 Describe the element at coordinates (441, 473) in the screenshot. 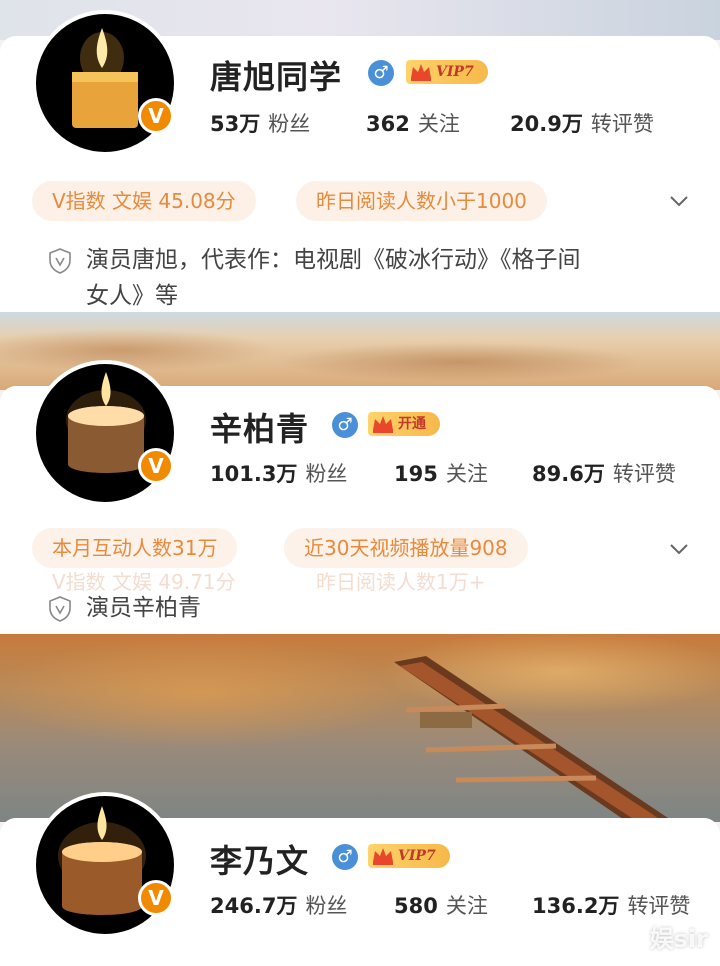

I see `follow-stat: 195 关注` at that location.